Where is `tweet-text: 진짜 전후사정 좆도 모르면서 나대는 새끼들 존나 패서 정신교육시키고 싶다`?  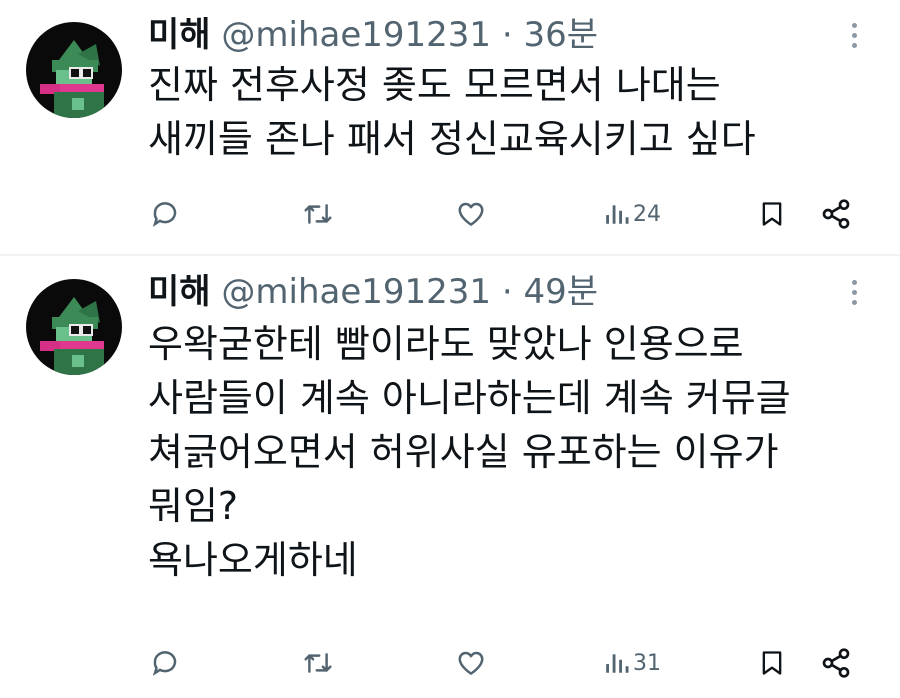 tweet-text: 진짜 전후사정 좆도 모르면서 나대는 새끼들 존나 패서 정신교육시키고 싶다 is located at coordinates (513, 112).